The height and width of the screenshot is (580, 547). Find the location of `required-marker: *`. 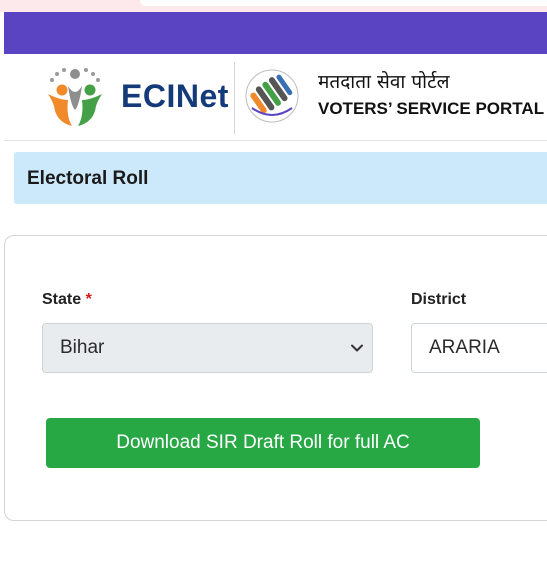

required-marker: * is located at coordinates (88, 299).